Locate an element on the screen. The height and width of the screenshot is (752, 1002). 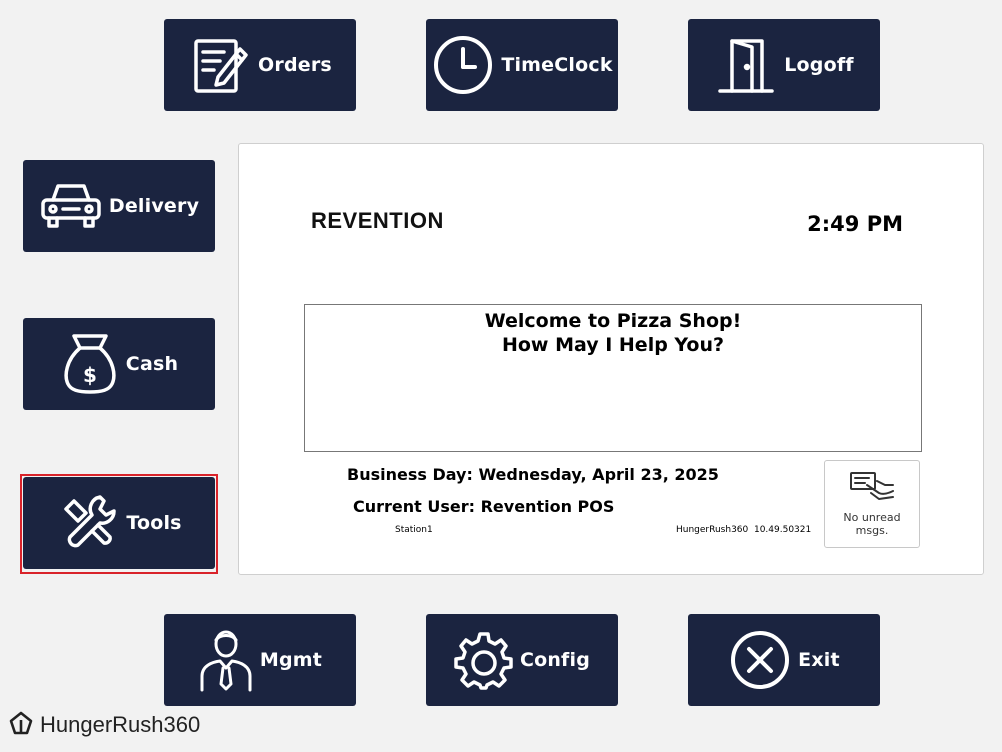
orders-label: Orders is located at coordinates (295, 65).